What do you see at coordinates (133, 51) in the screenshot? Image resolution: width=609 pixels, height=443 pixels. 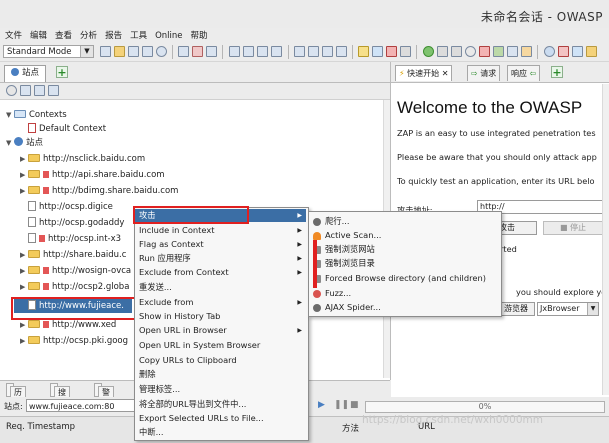 I see `save-session-icon` at bounding box center [133, 51].